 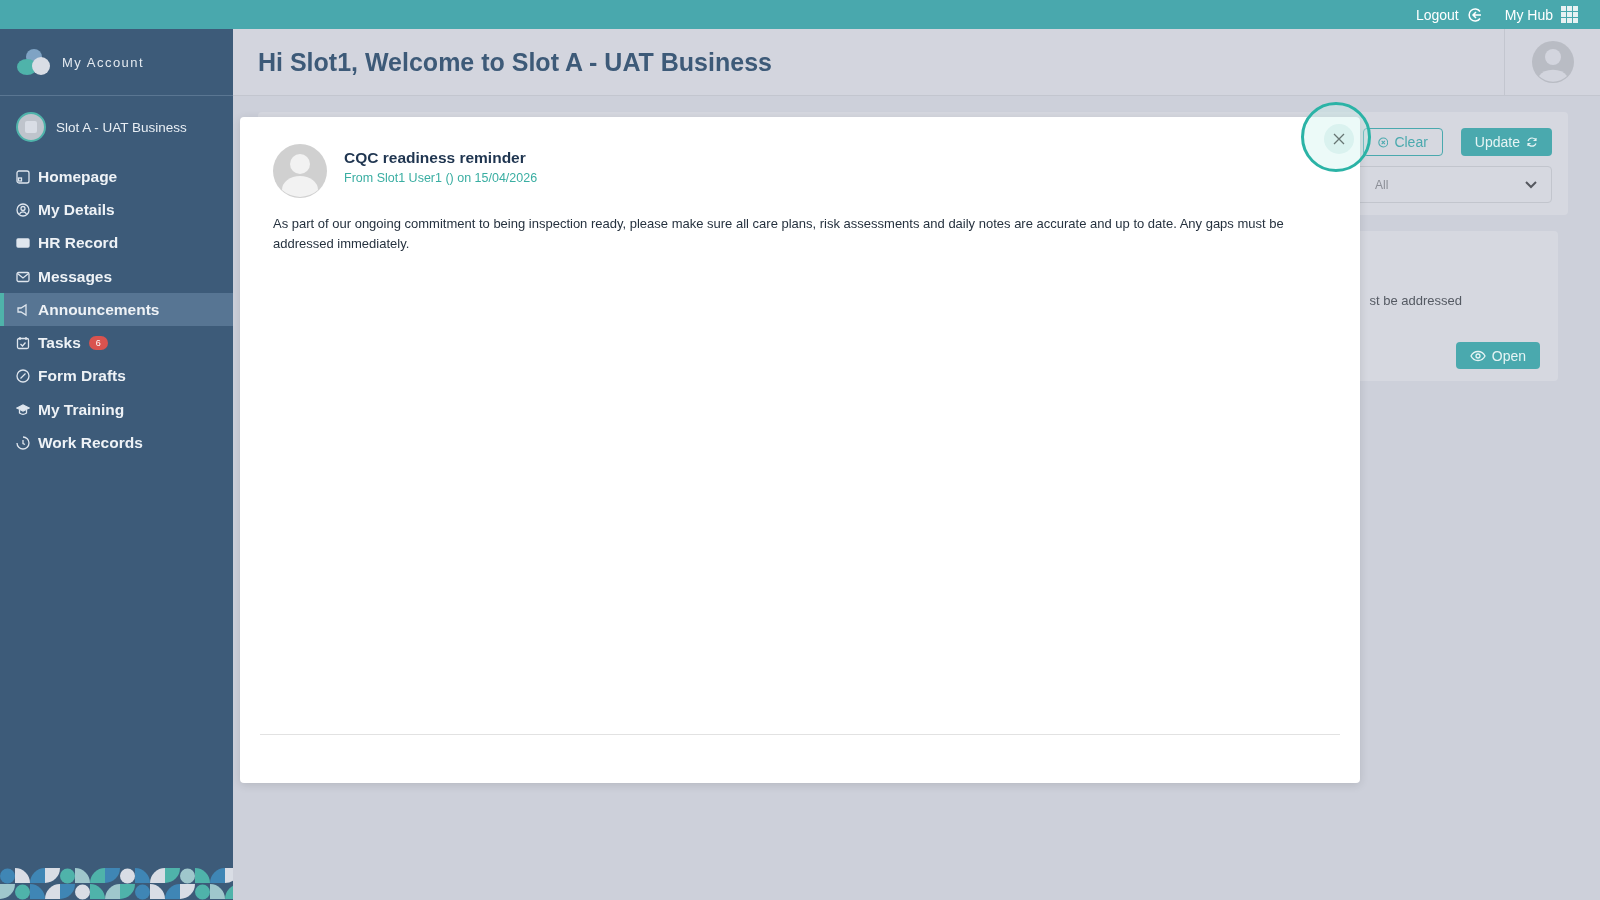 I want to click on eye-icon, so click(x=1477, y=355).